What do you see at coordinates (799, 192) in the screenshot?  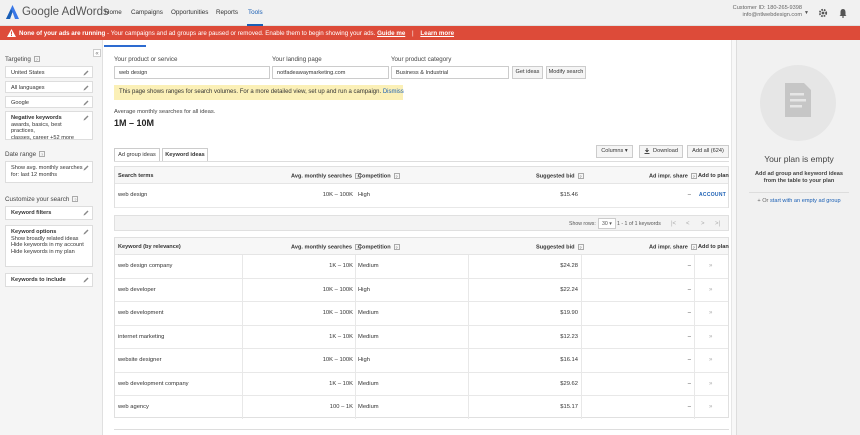 I see `plan-divider` at bounding box center [799, 192].